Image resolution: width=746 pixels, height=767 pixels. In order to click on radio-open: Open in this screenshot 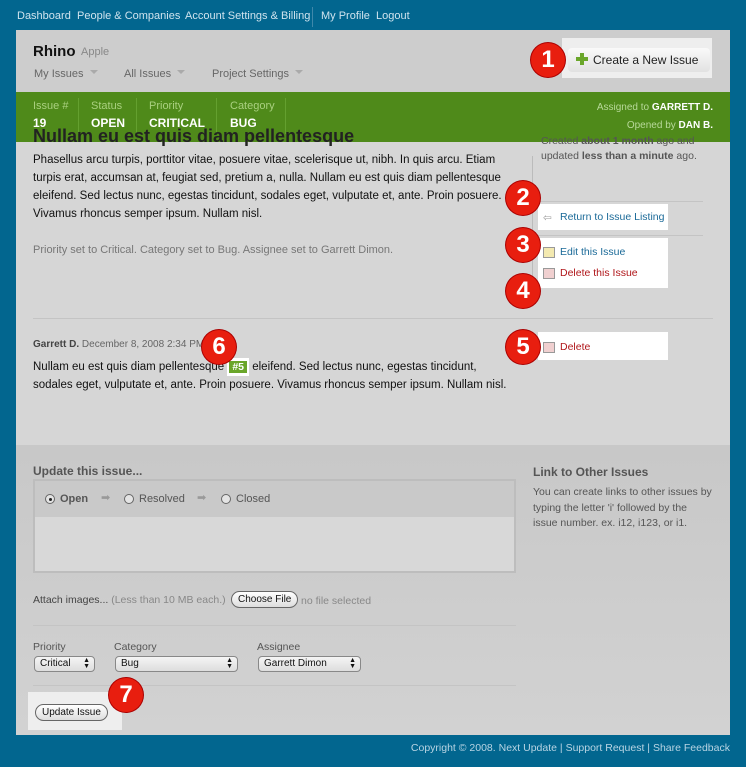, I will do `click(66, 499)`.